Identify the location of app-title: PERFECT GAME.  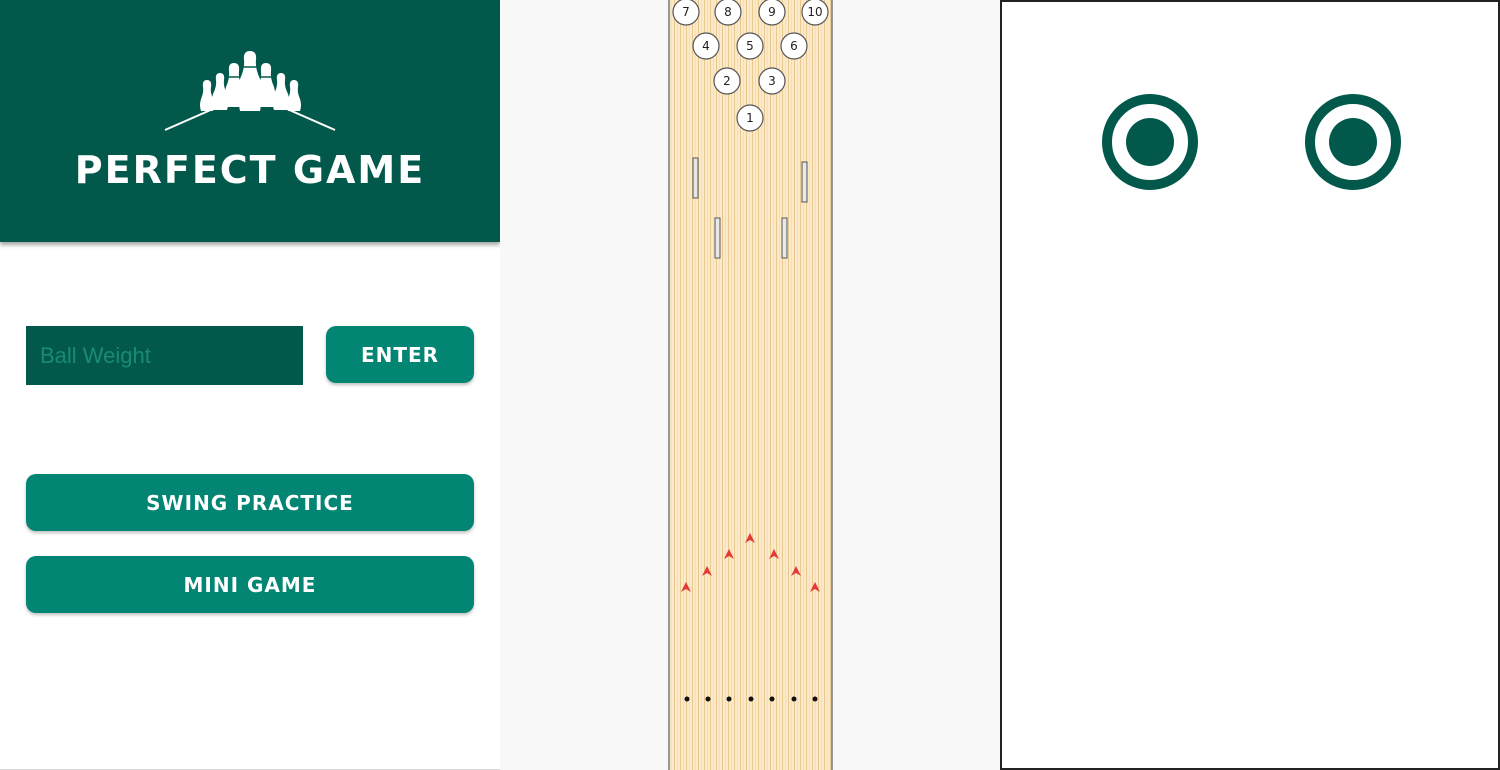
(250, 170).